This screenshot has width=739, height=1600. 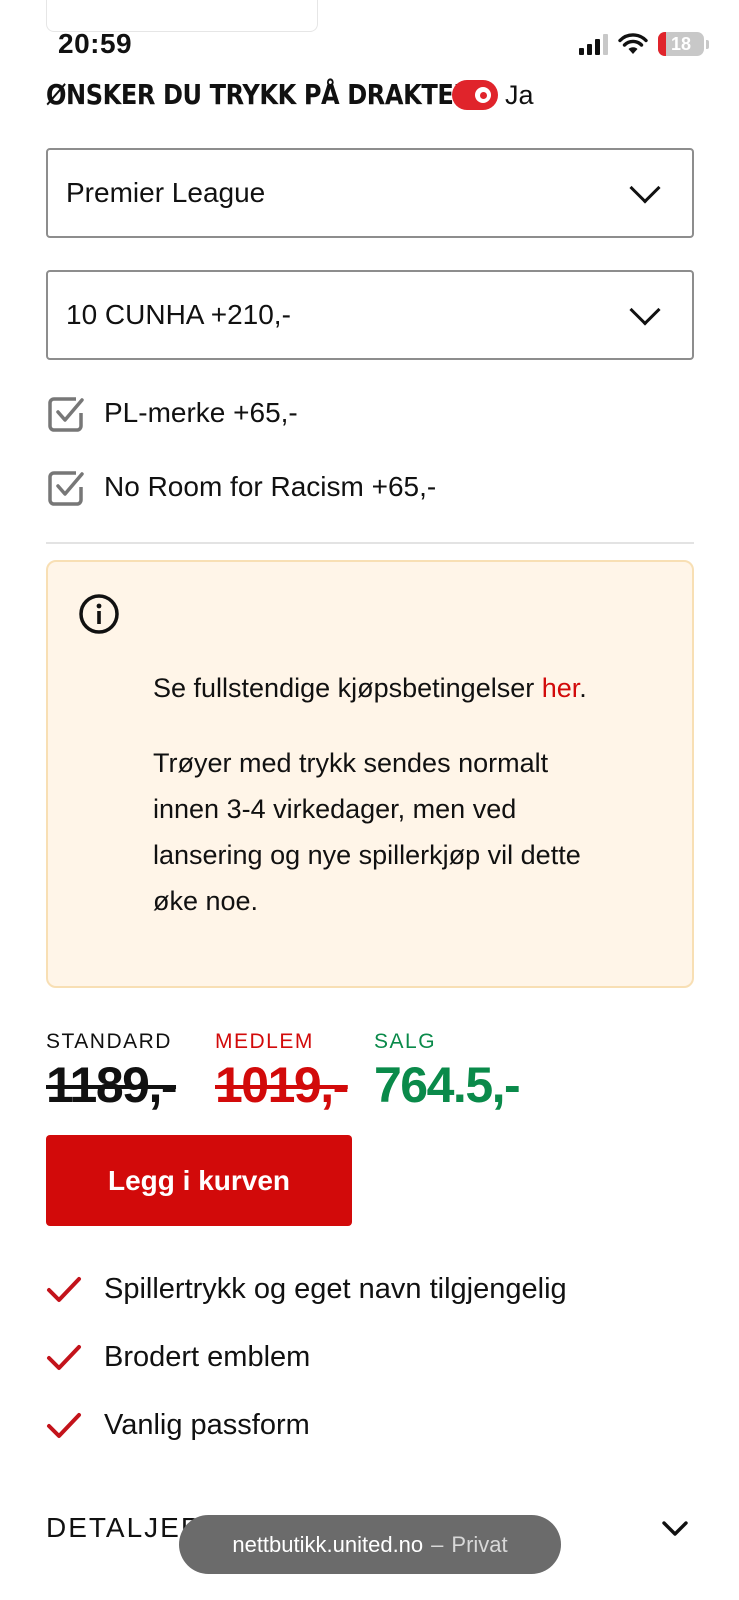 I want to click on league-select: Premier League, so click(x=370, y=193).